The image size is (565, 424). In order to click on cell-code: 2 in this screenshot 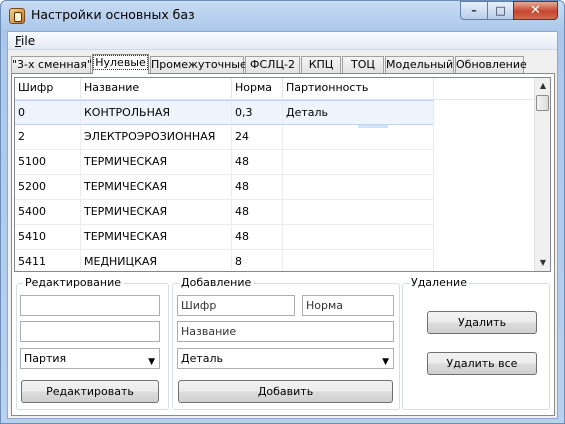, I will do `click(48, 137)`.